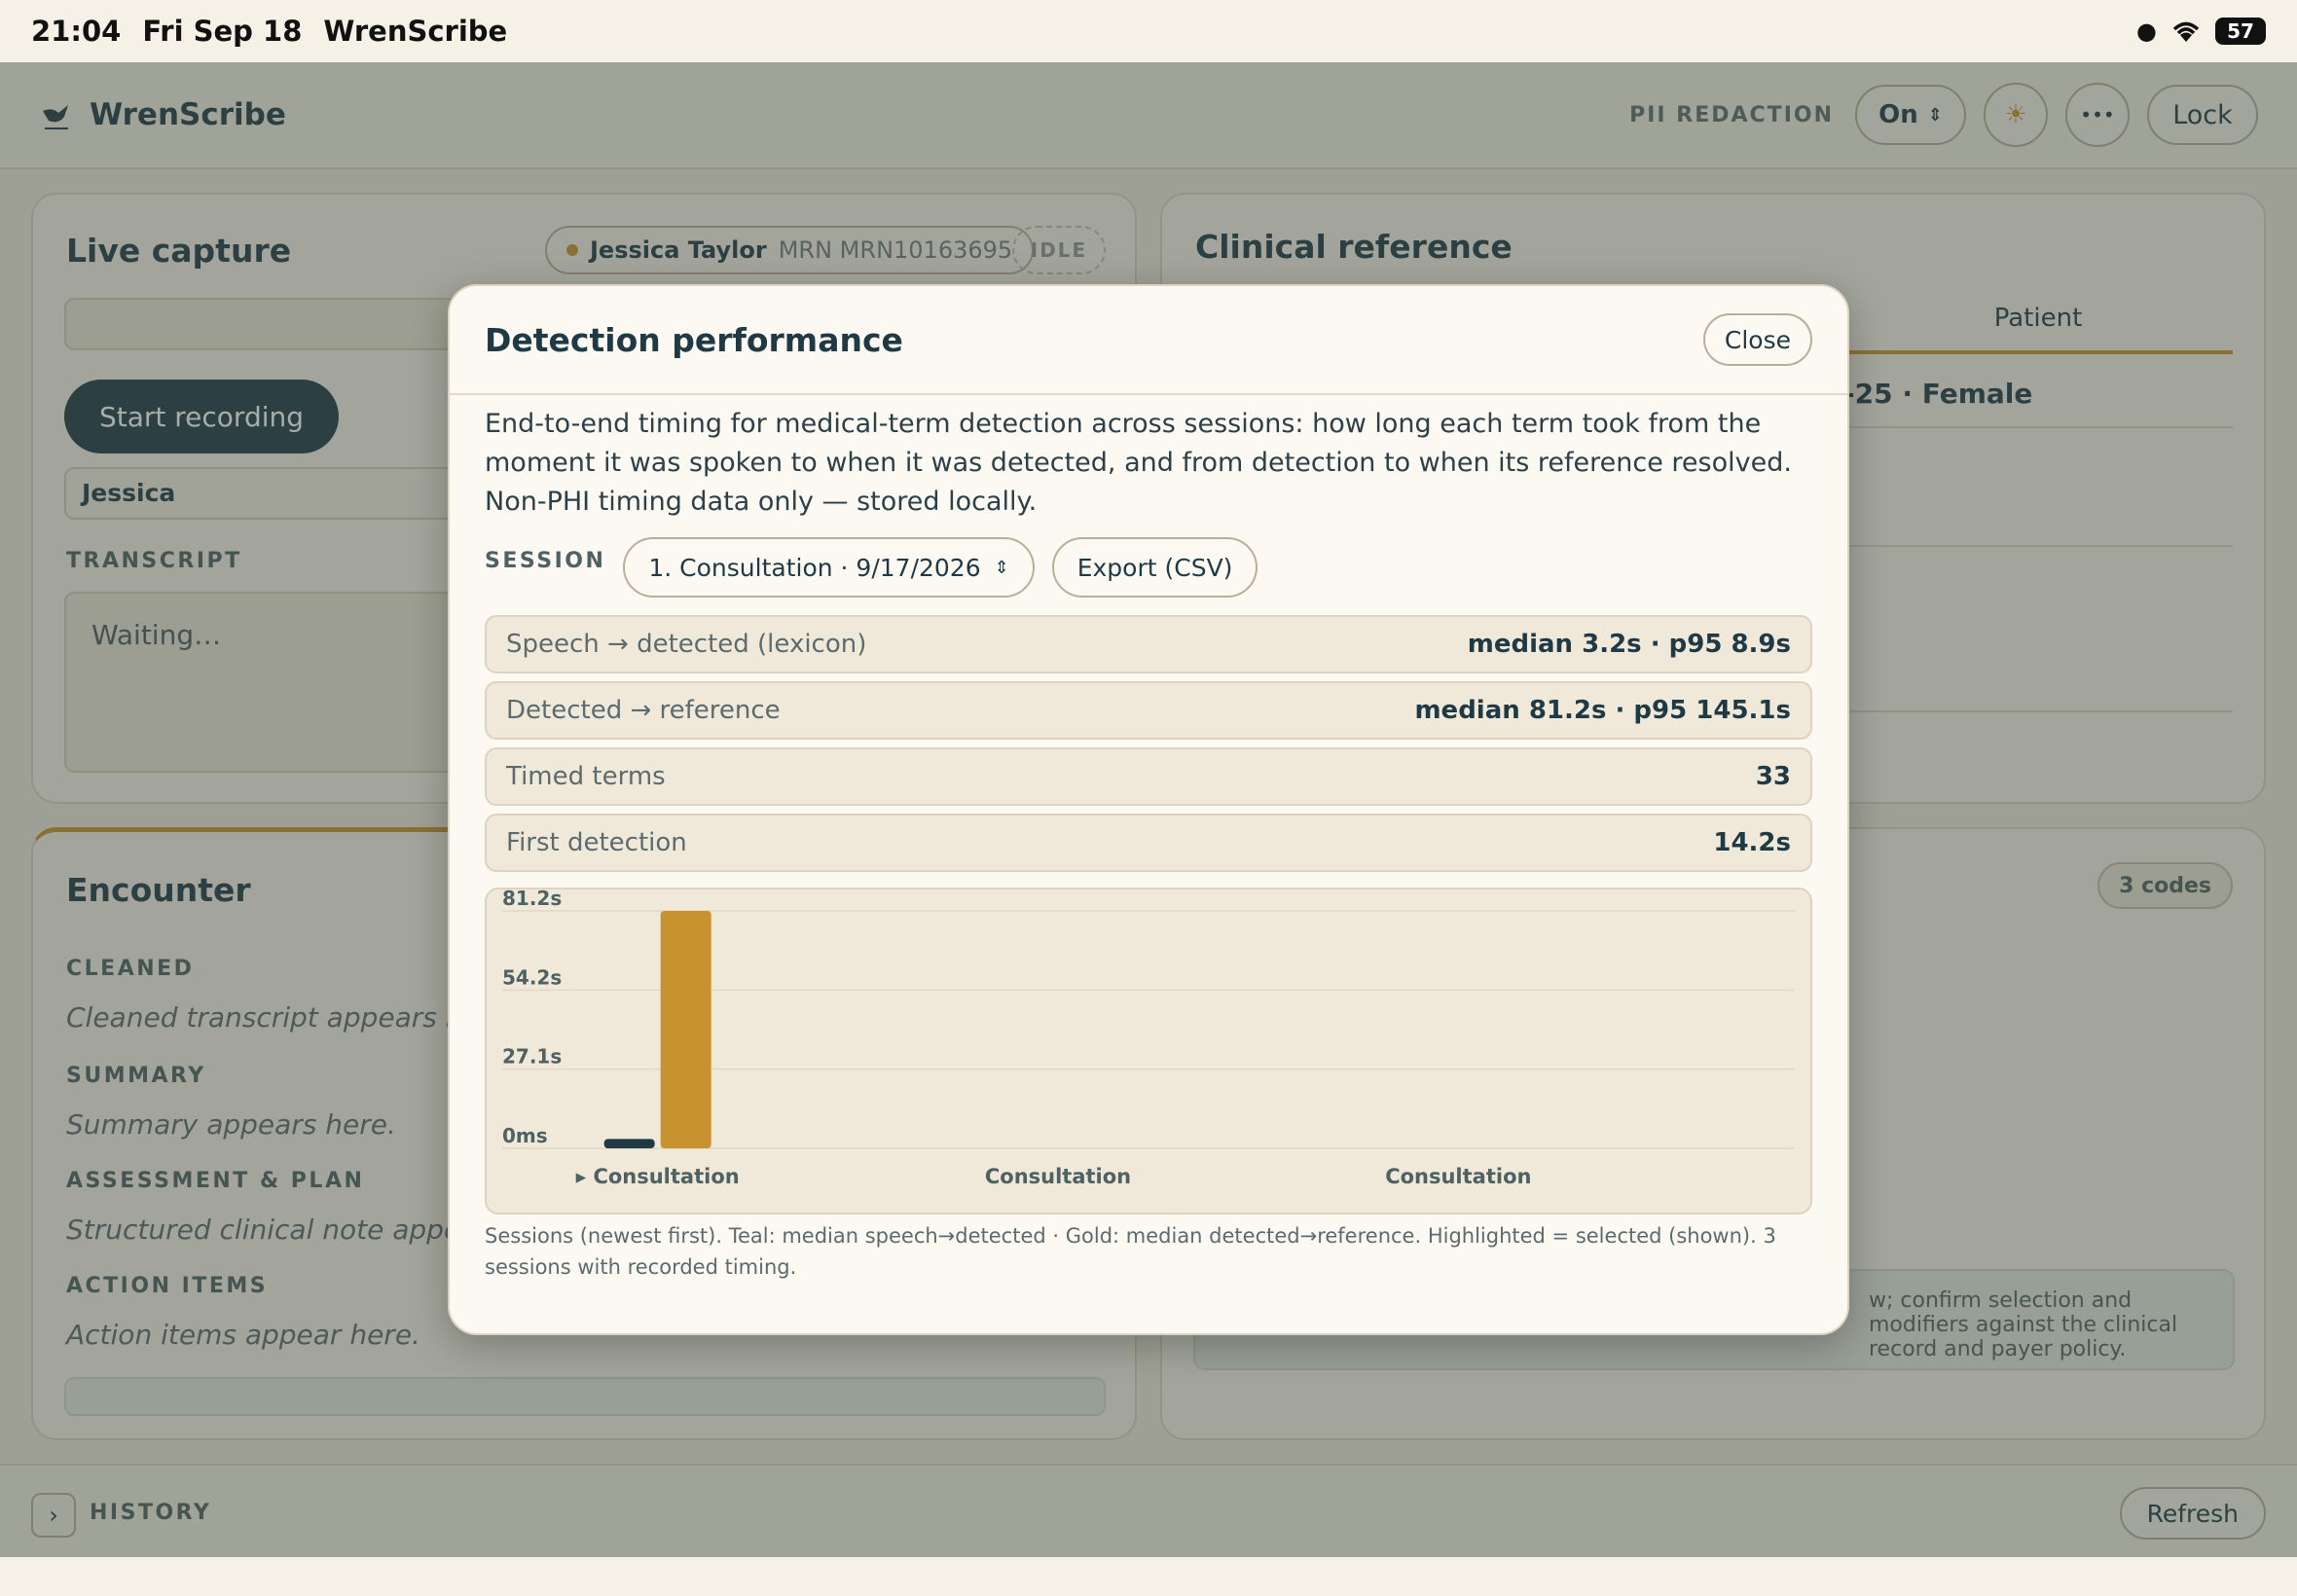 The image size is (2297, 1596). Describe the element at coordinates (1154, 567) in the screenshot. I see `export-csv-button: Export (CSV)` at that location.